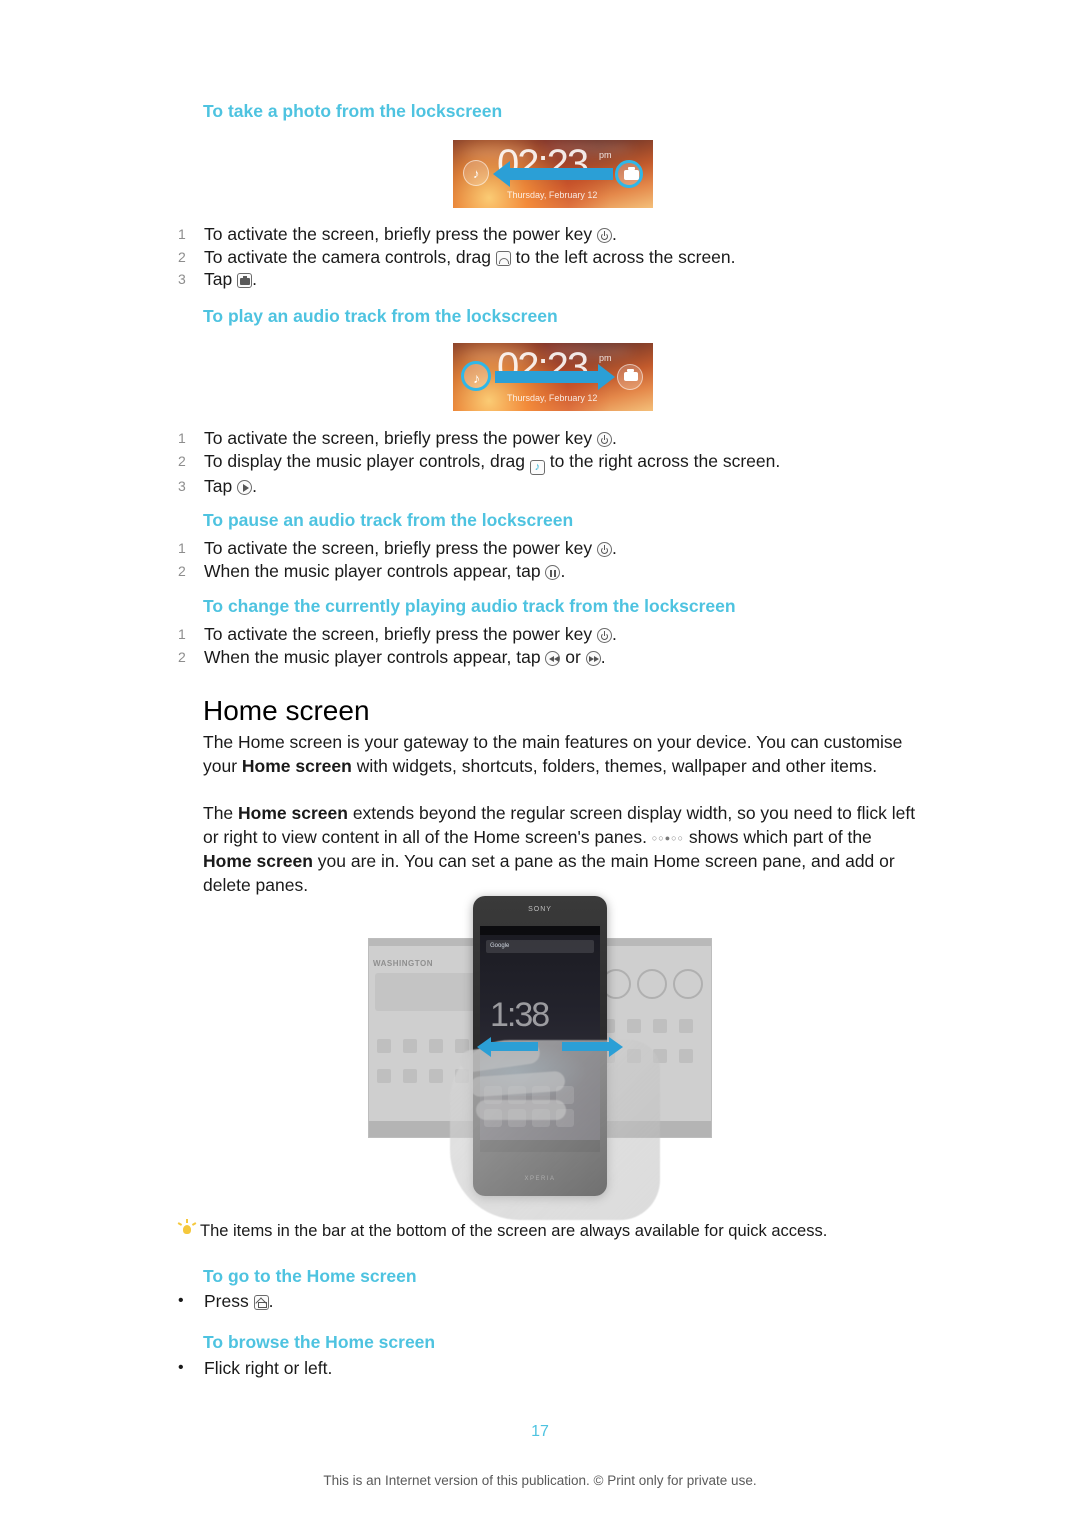 The width and height of the screenshot is (1080, 1527). Describe the element at coordinates (668, 837) in the screenshot. I see `pane-indicator-dots: ○○●○○` at that location.